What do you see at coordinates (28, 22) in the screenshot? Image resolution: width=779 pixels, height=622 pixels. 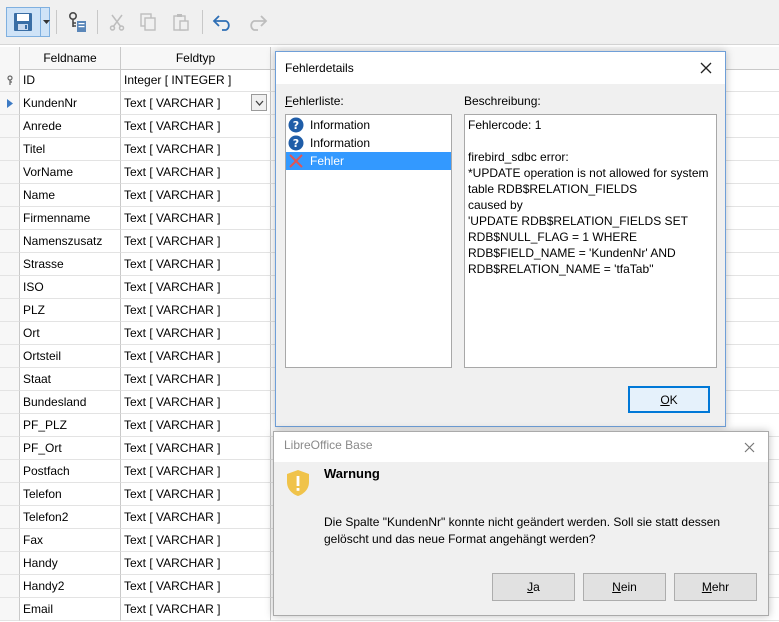 I see `save-button` at bounding box center [28, 22].